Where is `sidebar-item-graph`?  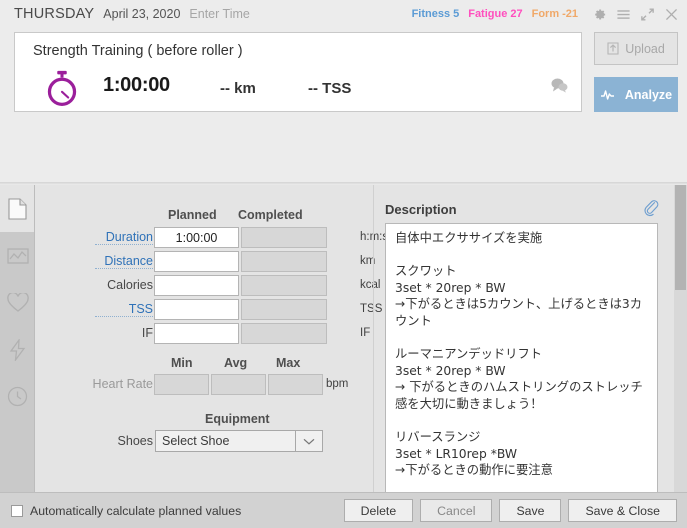 sidebar-item-graph is located at coordinates (17, 255).